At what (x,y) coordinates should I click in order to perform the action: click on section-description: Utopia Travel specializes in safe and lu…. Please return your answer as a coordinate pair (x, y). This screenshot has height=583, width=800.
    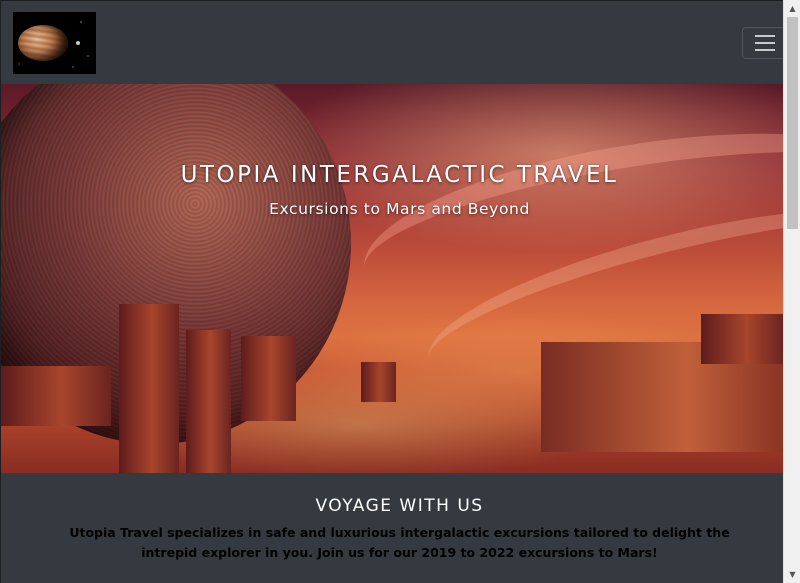
    Looking at the image, I should click on (399, 542).